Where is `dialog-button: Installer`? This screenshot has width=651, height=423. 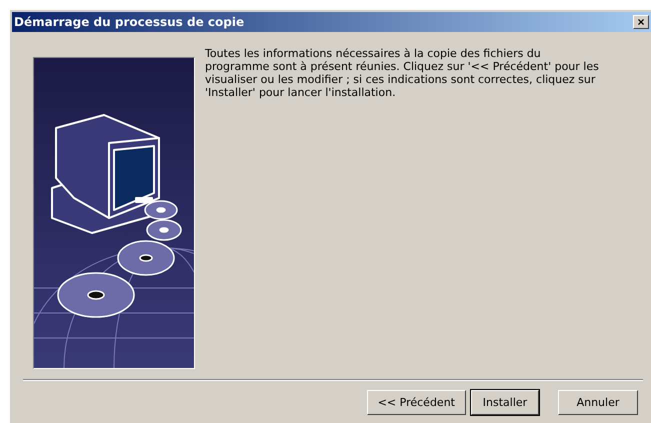
dialog-button: Installer is located at coordinates (505, 402).